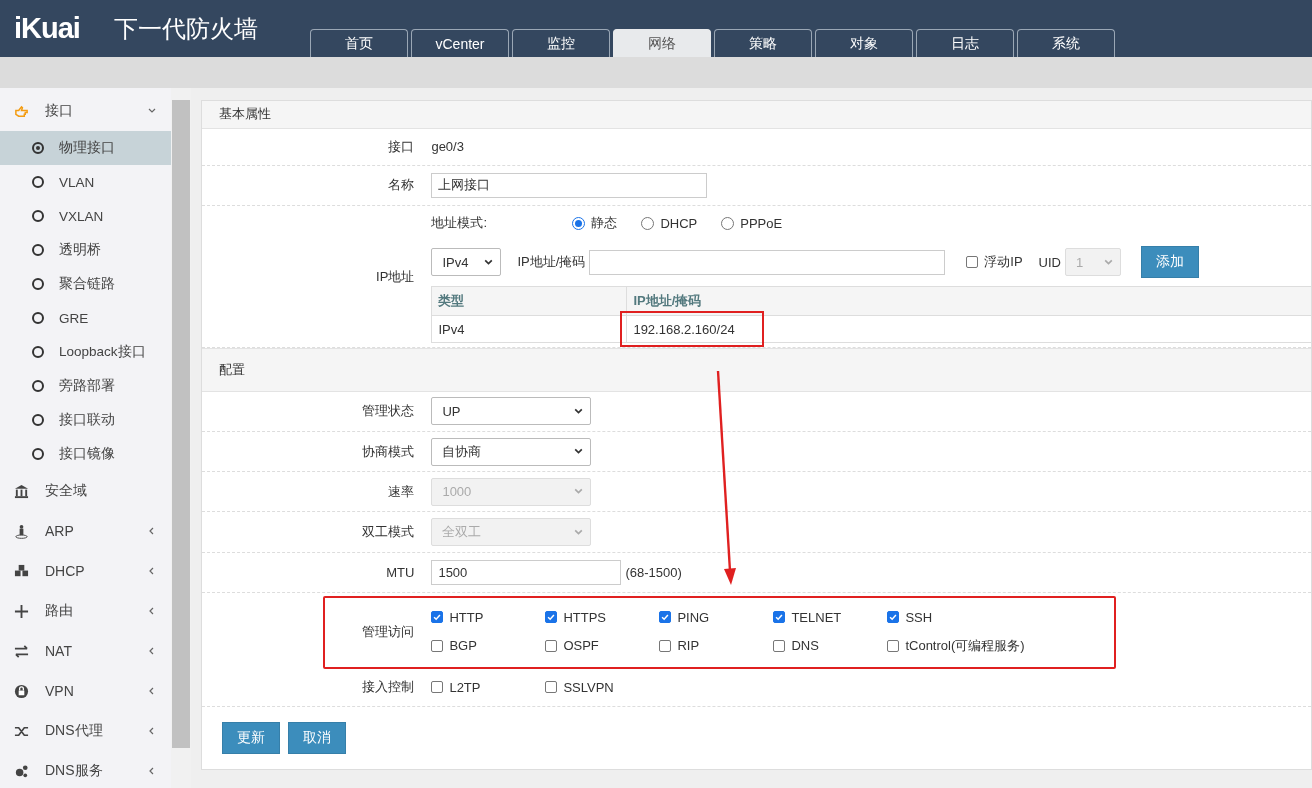  I want to click on checkbox-option: PING, so click(716, 617).